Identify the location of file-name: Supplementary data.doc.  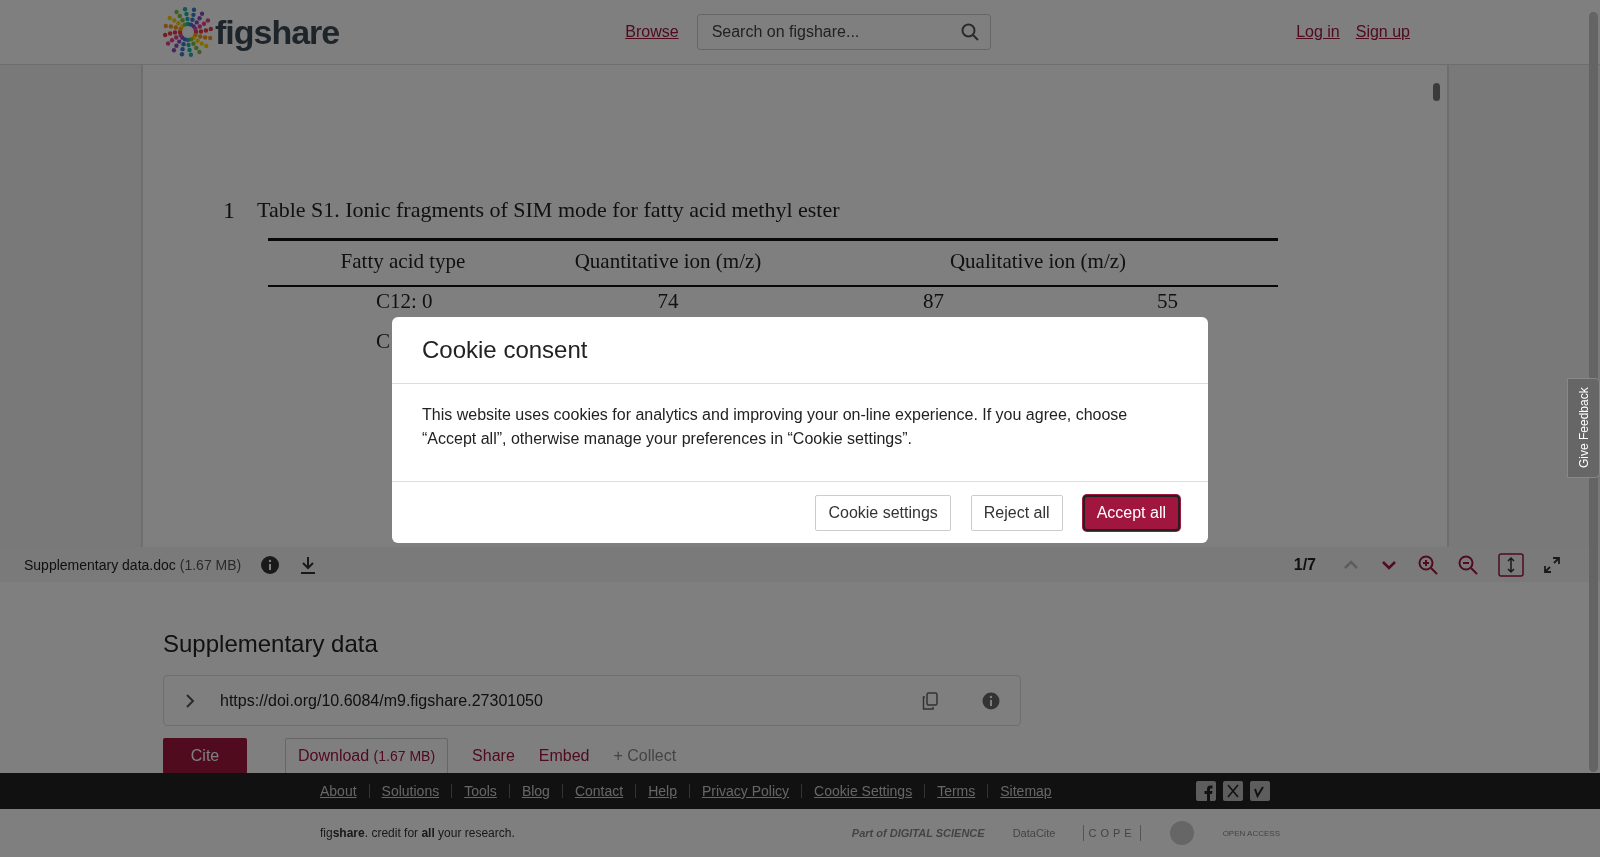
(100, 564).